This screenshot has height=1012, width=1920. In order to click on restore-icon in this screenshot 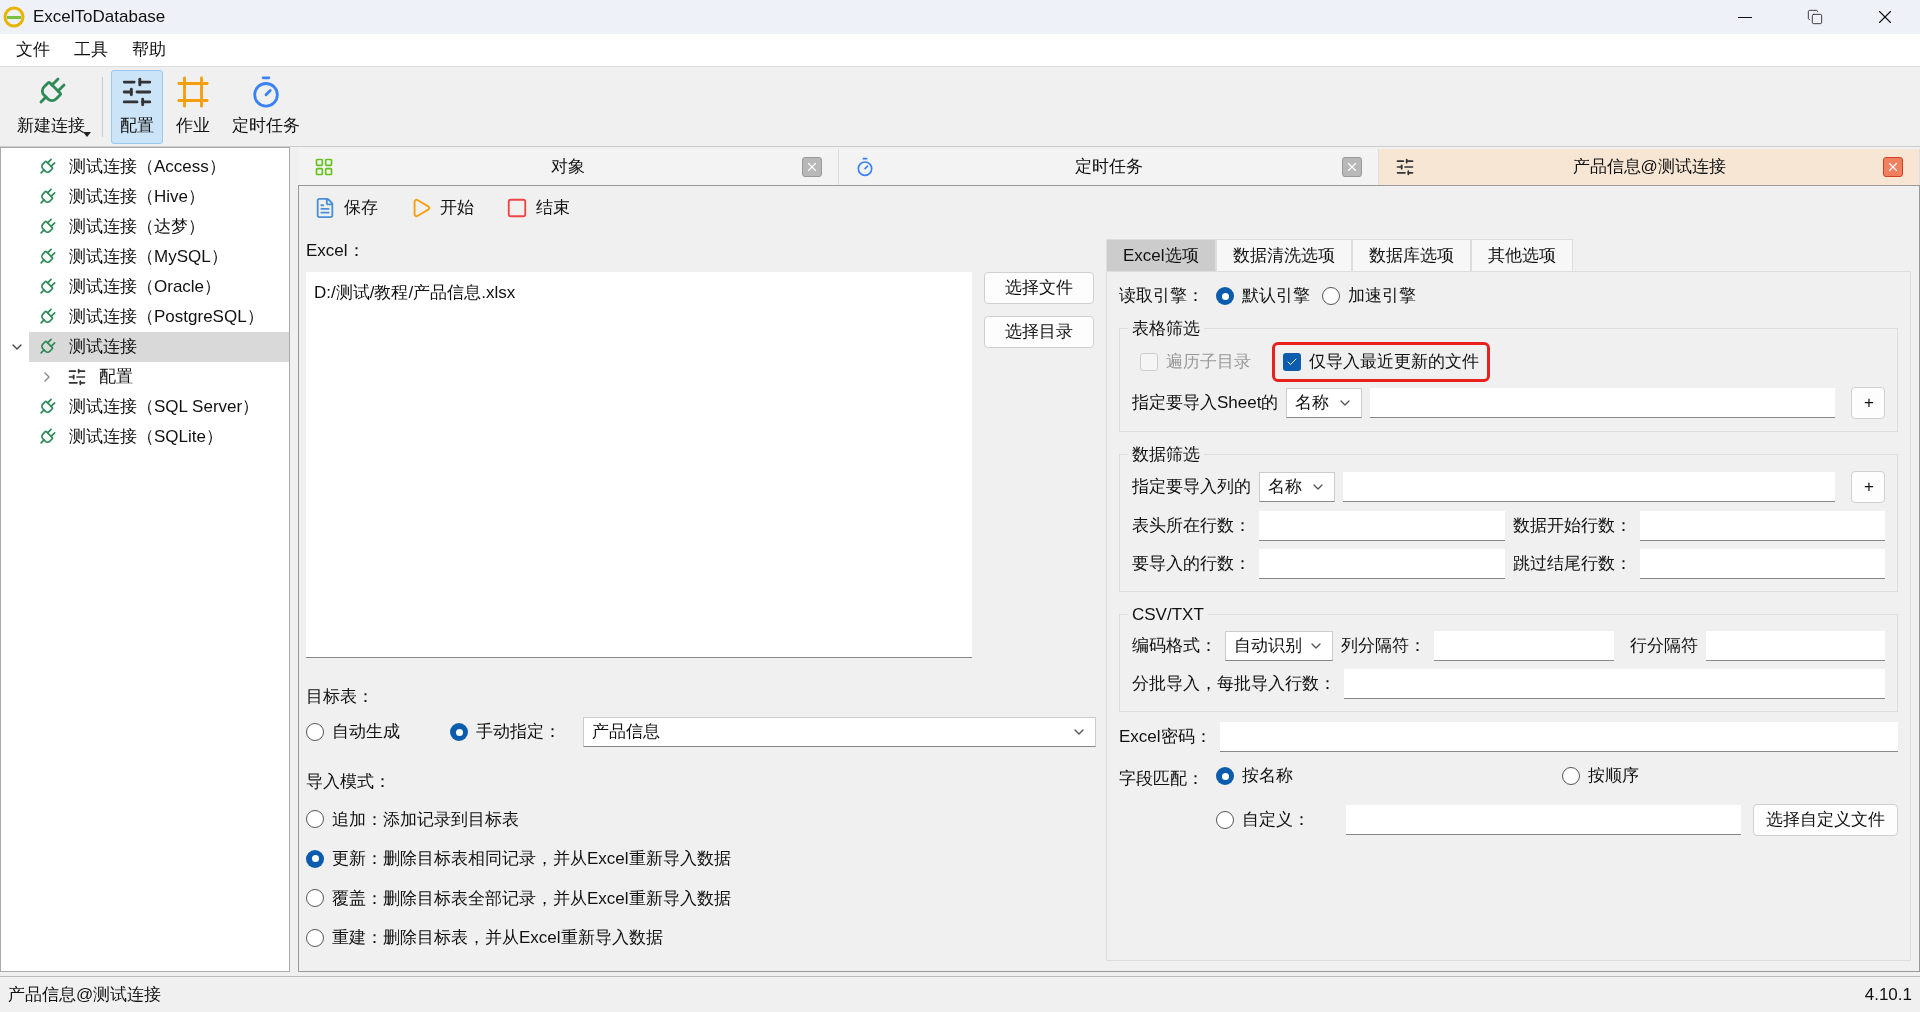, I will do `click(1815, 17)`.